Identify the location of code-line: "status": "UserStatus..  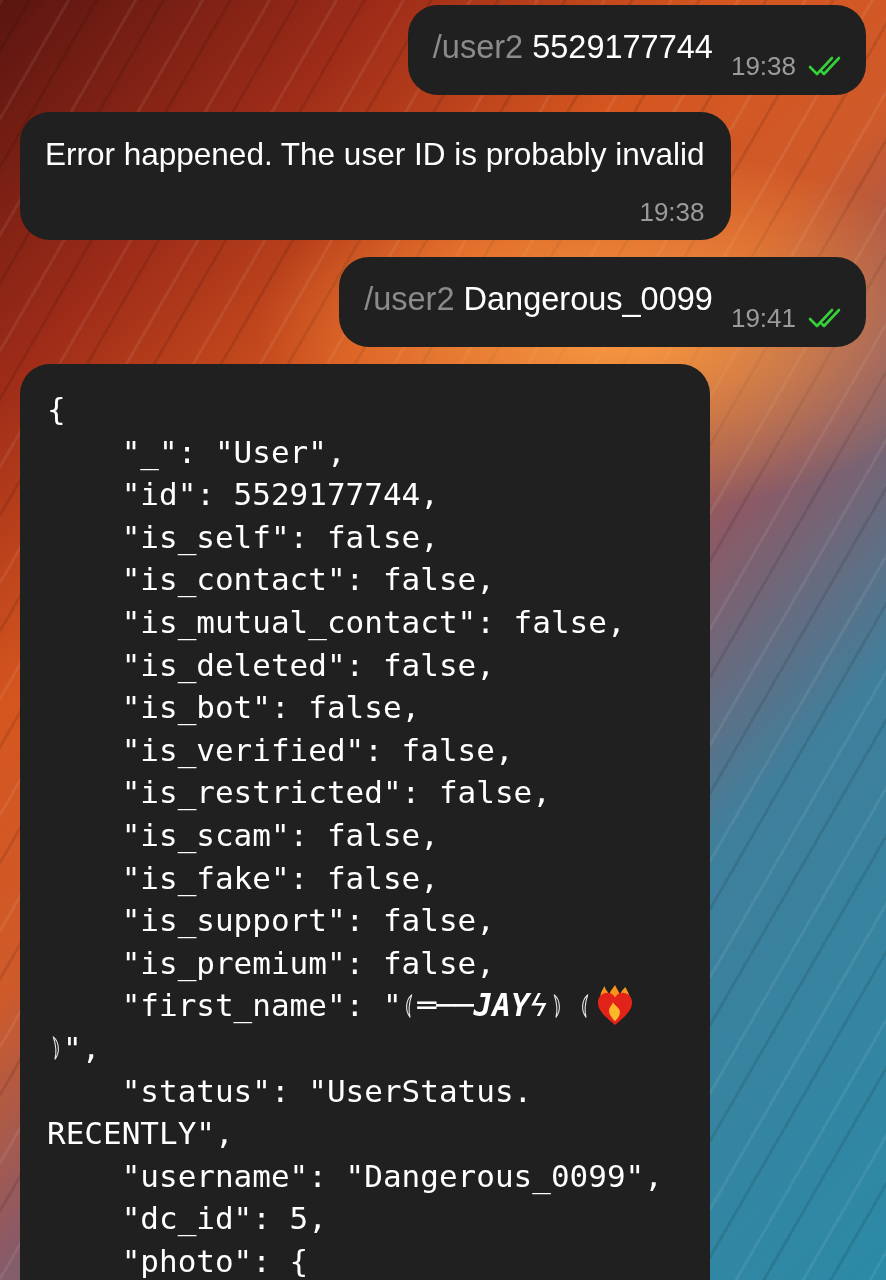
(327, 1091).